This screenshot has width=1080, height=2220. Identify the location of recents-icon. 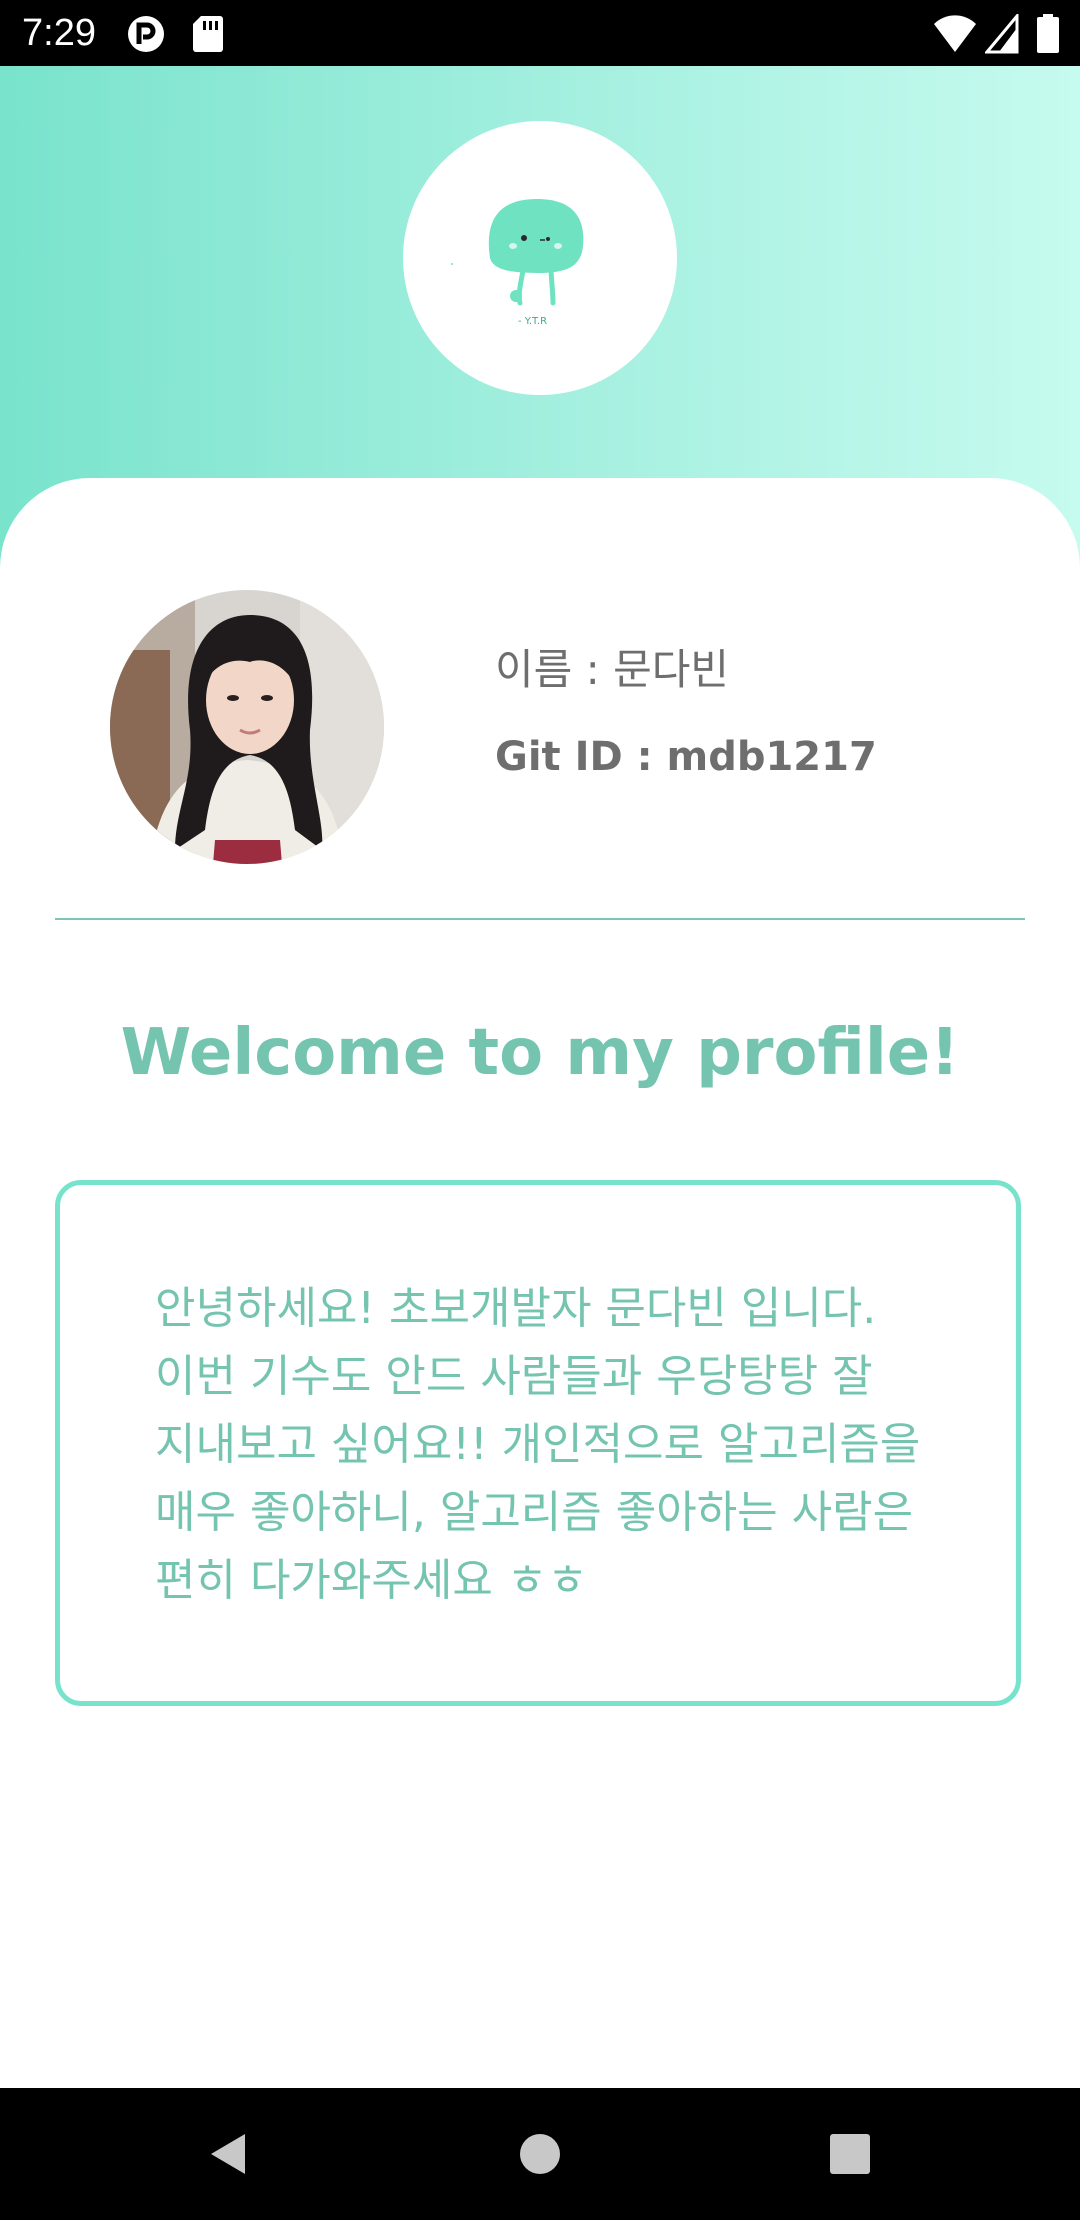
(850, 2154).